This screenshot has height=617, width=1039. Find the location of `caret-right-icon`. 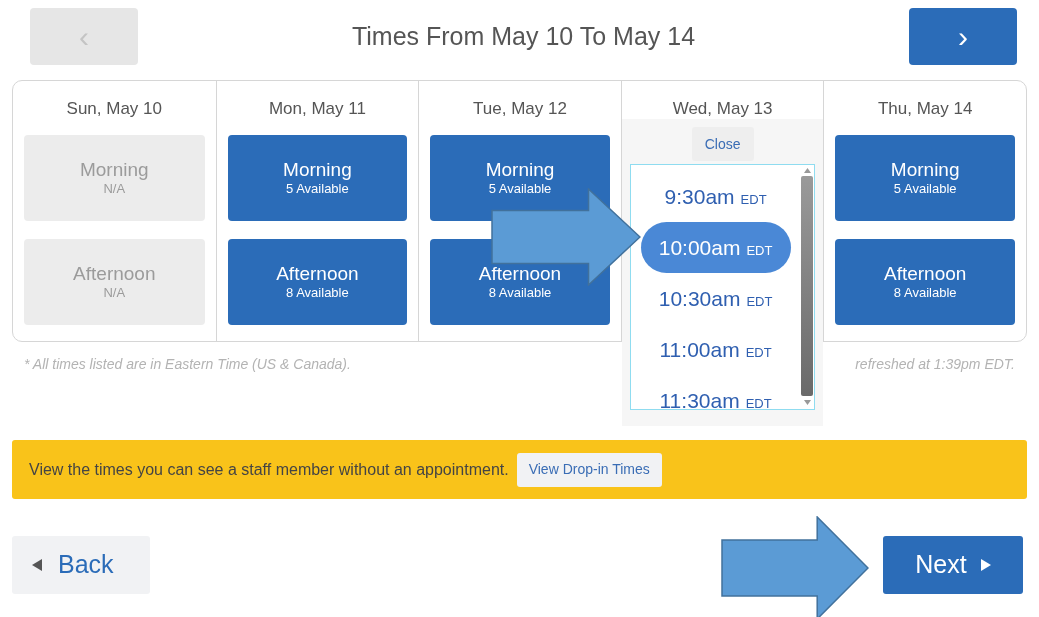

caret-right-icon is located at coordinates (985, 565).